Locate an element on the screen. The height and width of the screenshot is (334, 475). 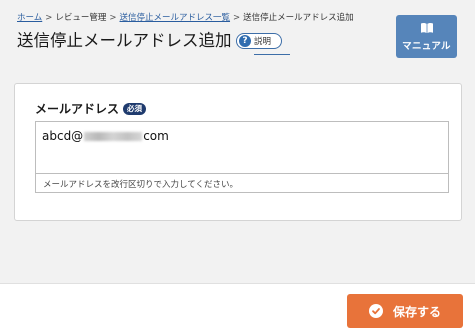
manual-button-label: マニュアル is located at coordinates (426, 46).